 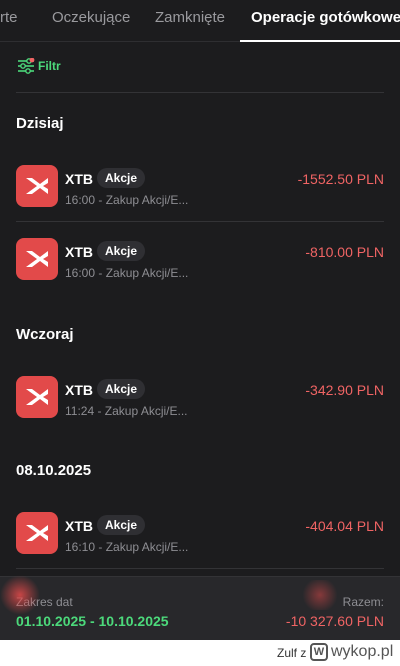 I want to click on wykop-logo: W wykop.pl, so click(x=351, y=652).